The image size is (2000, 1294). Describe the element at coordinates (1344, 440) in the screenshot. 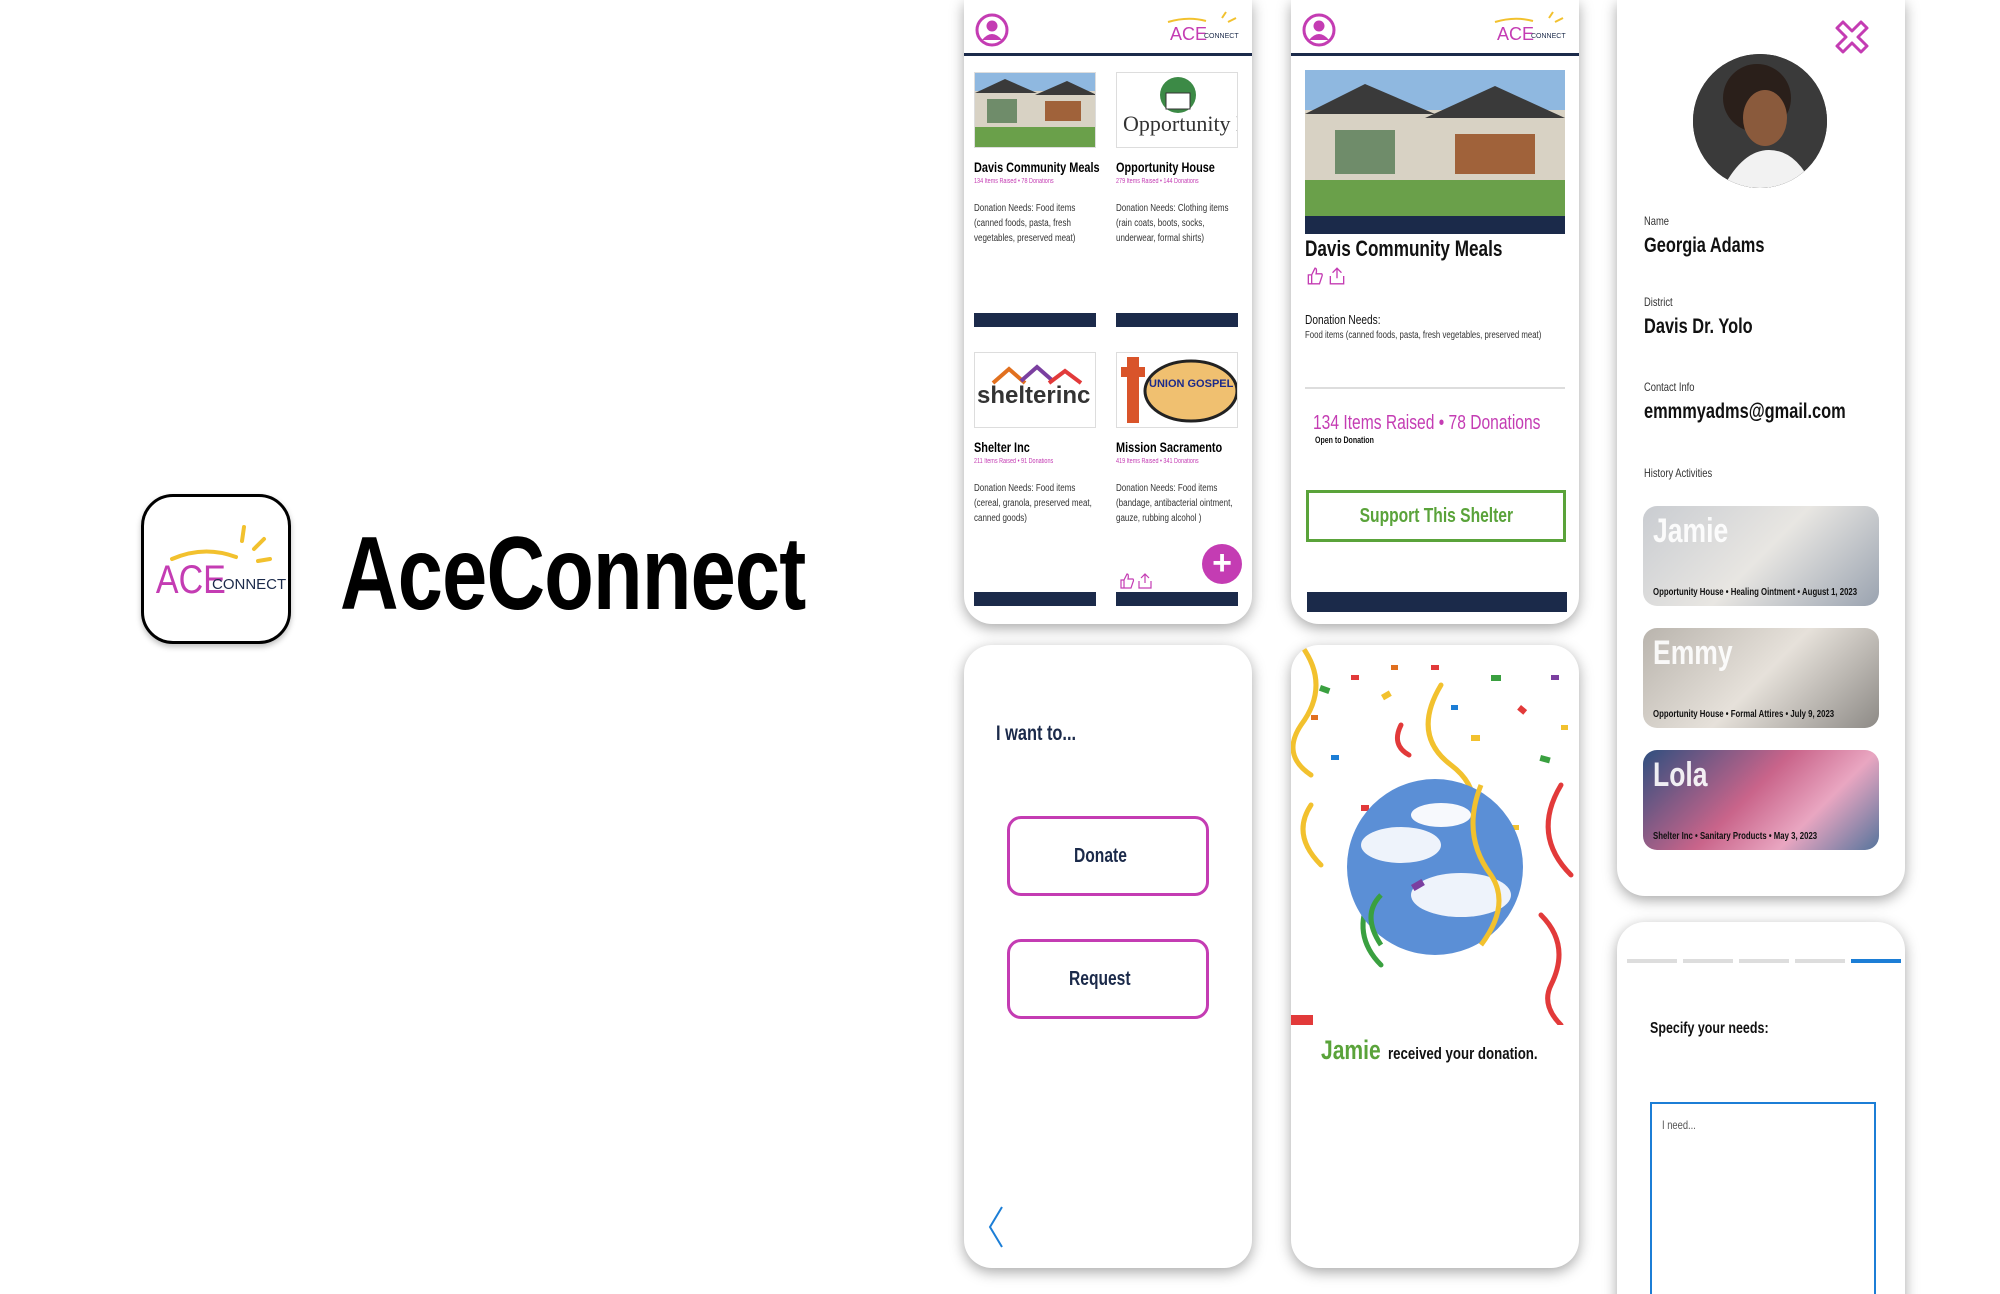

I see `open-status: Open to Donation` at that location.